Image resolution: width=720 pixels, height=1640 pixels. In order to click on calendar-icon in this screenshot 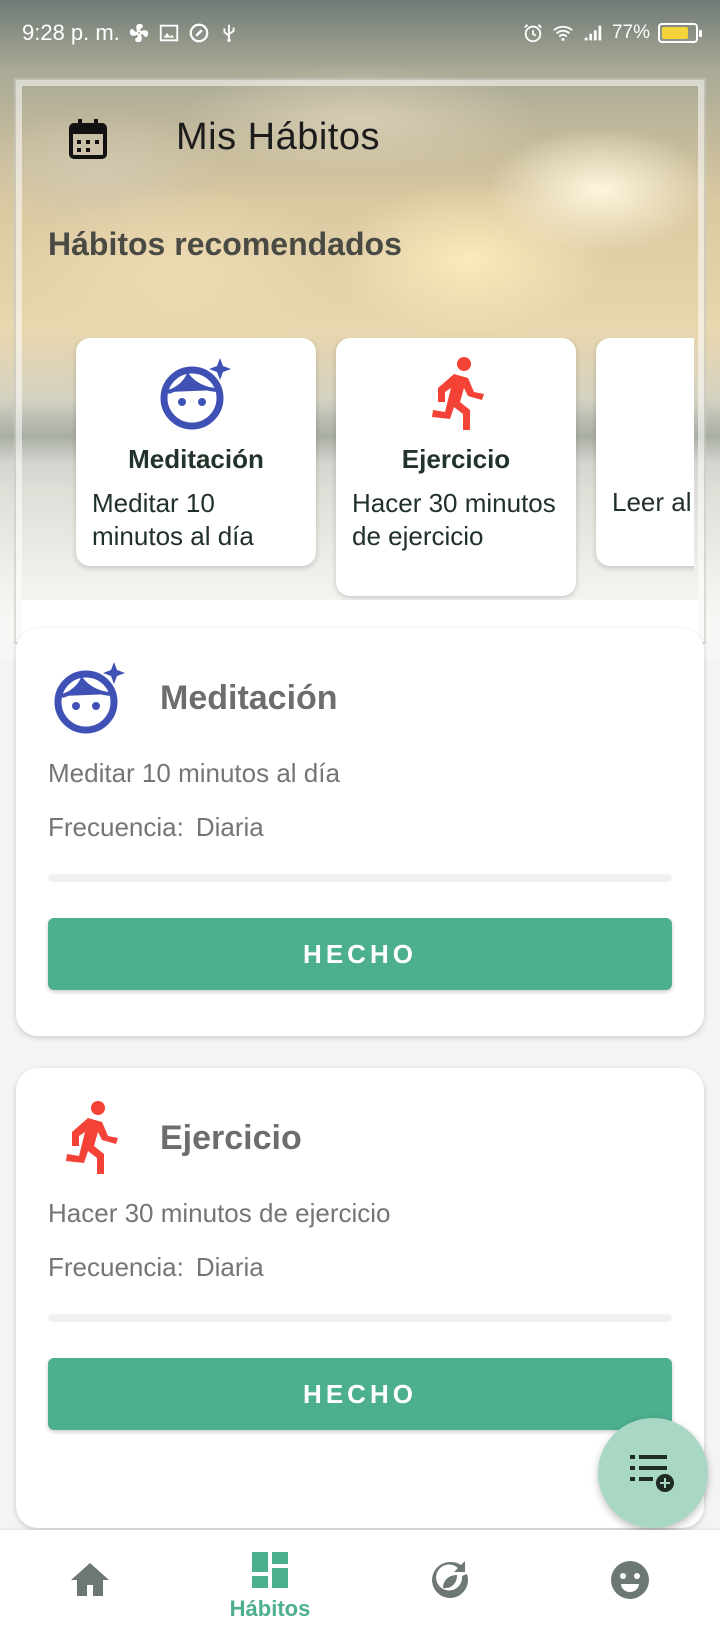, I will do `click(88, 139)`.